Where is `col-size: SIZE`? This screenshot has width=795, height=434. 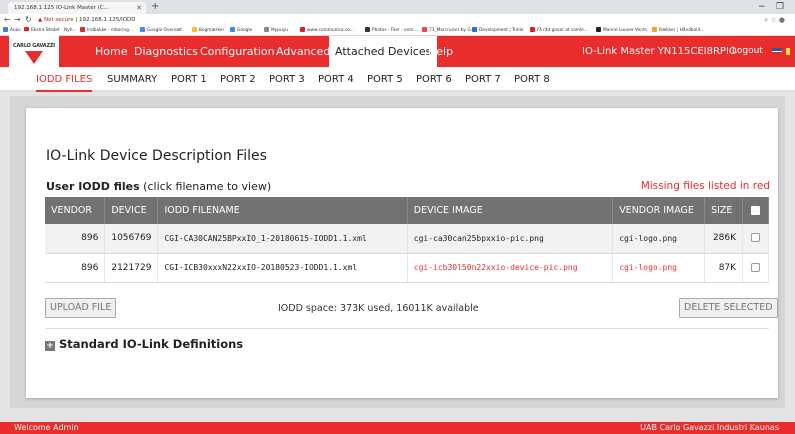
col-size: SIZE is located at coordinates (724, 210).